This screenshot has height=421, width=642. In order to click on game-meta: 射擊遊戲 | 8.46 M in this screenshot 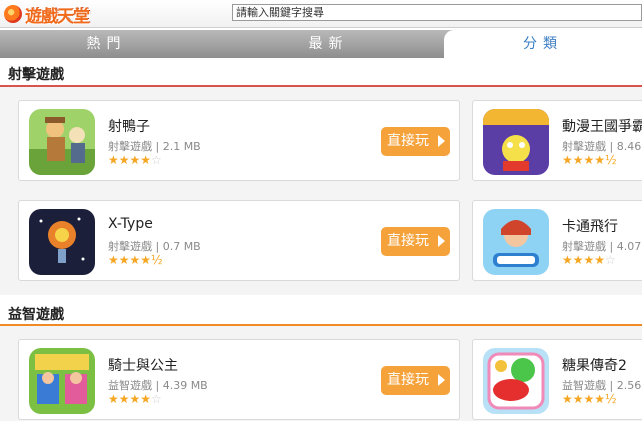, I will do `click(602, 146)`.